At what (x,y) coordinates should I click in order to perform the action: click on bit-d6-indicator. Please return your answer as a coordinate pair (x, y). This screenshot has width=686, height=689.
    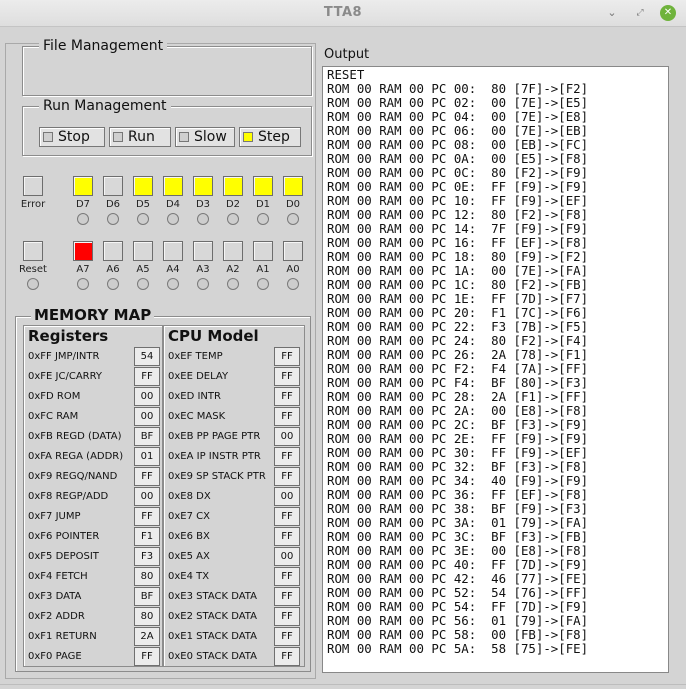
    Looking at the image, I should click on (113, 186).